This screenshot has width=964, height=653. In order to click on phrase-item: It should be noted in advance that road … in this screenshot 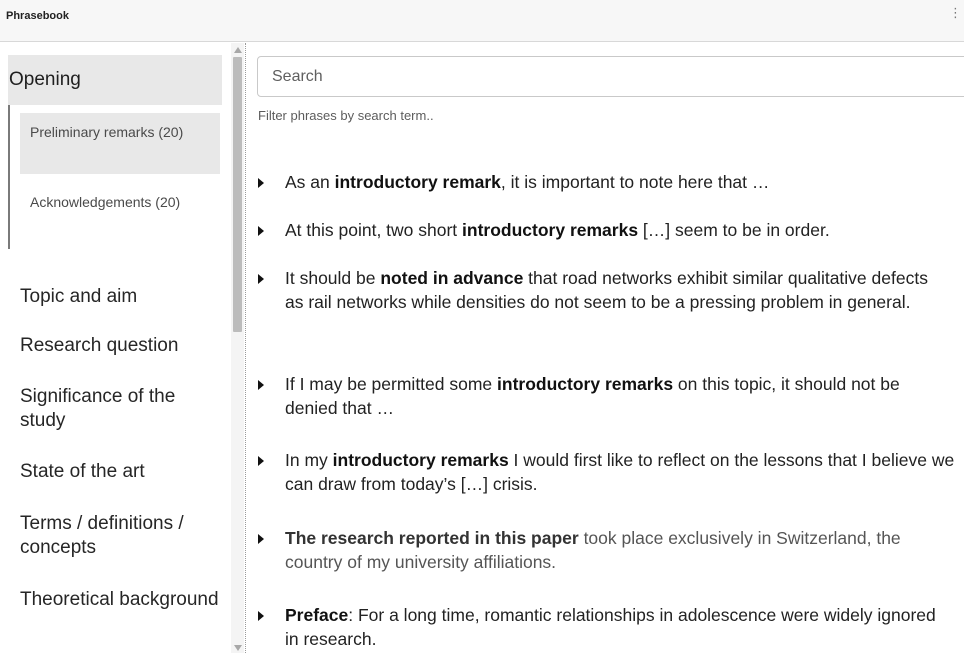, I will do `click(603, 290)`.